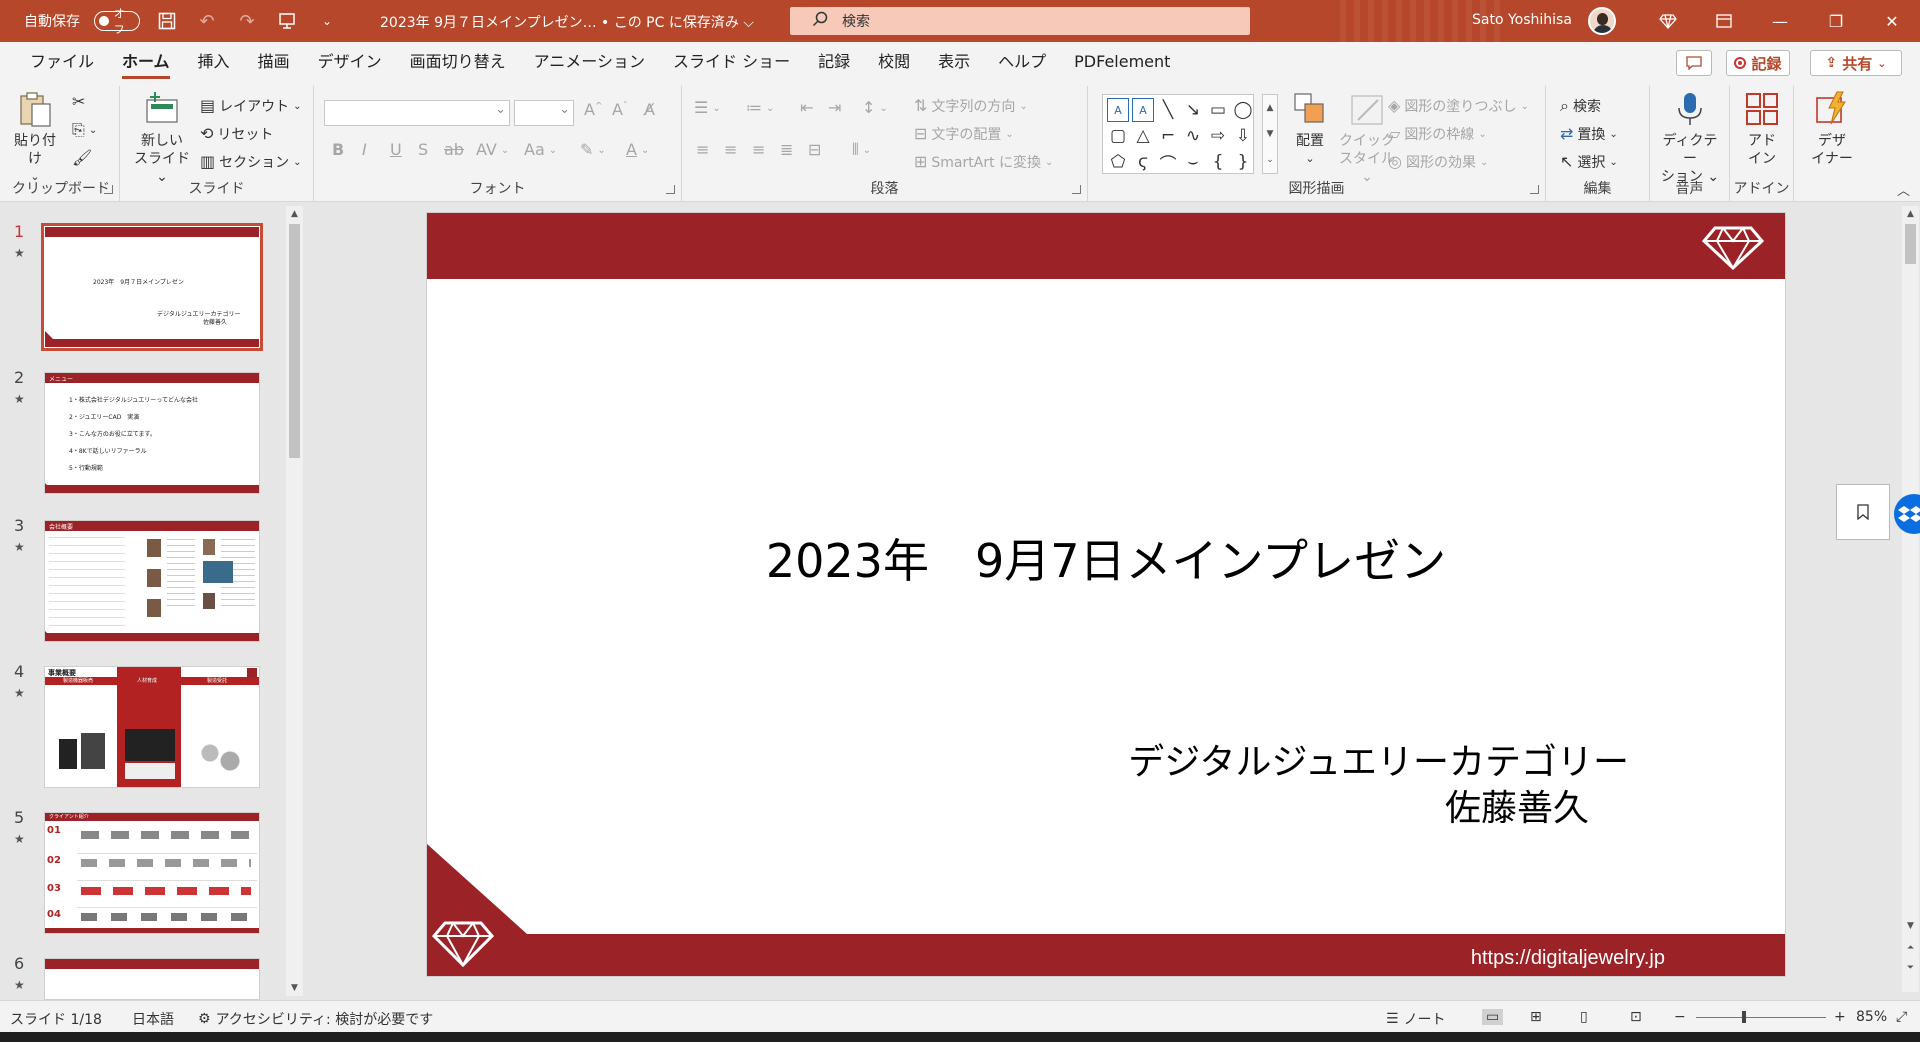  I want to click on language-indicator: 日本語, so click(153, 1019).